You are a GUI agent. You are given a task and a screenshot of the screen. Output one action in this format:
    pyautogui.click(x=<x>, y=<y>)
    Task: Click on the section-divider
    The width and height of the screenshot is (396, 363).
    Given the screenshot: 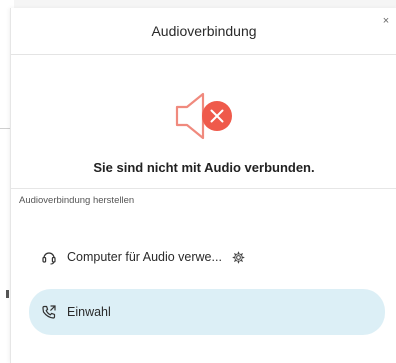 What is the action you would take?
    pyautogui.click(x=203, y=188)
    